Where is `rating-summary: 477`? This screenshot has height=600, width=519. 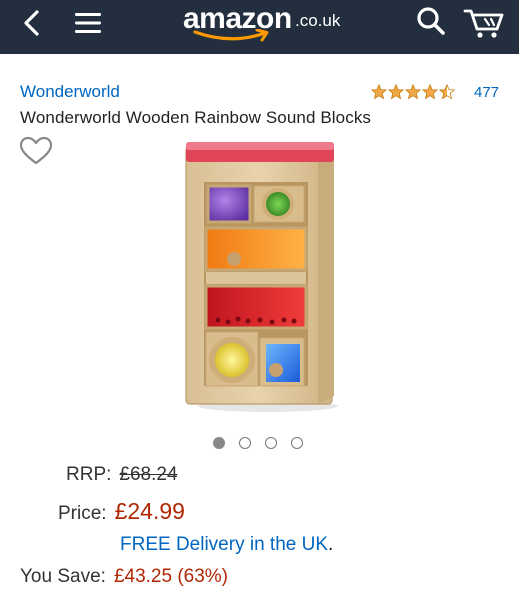 rating-summary: 477 is located at coordinates (435, 92).